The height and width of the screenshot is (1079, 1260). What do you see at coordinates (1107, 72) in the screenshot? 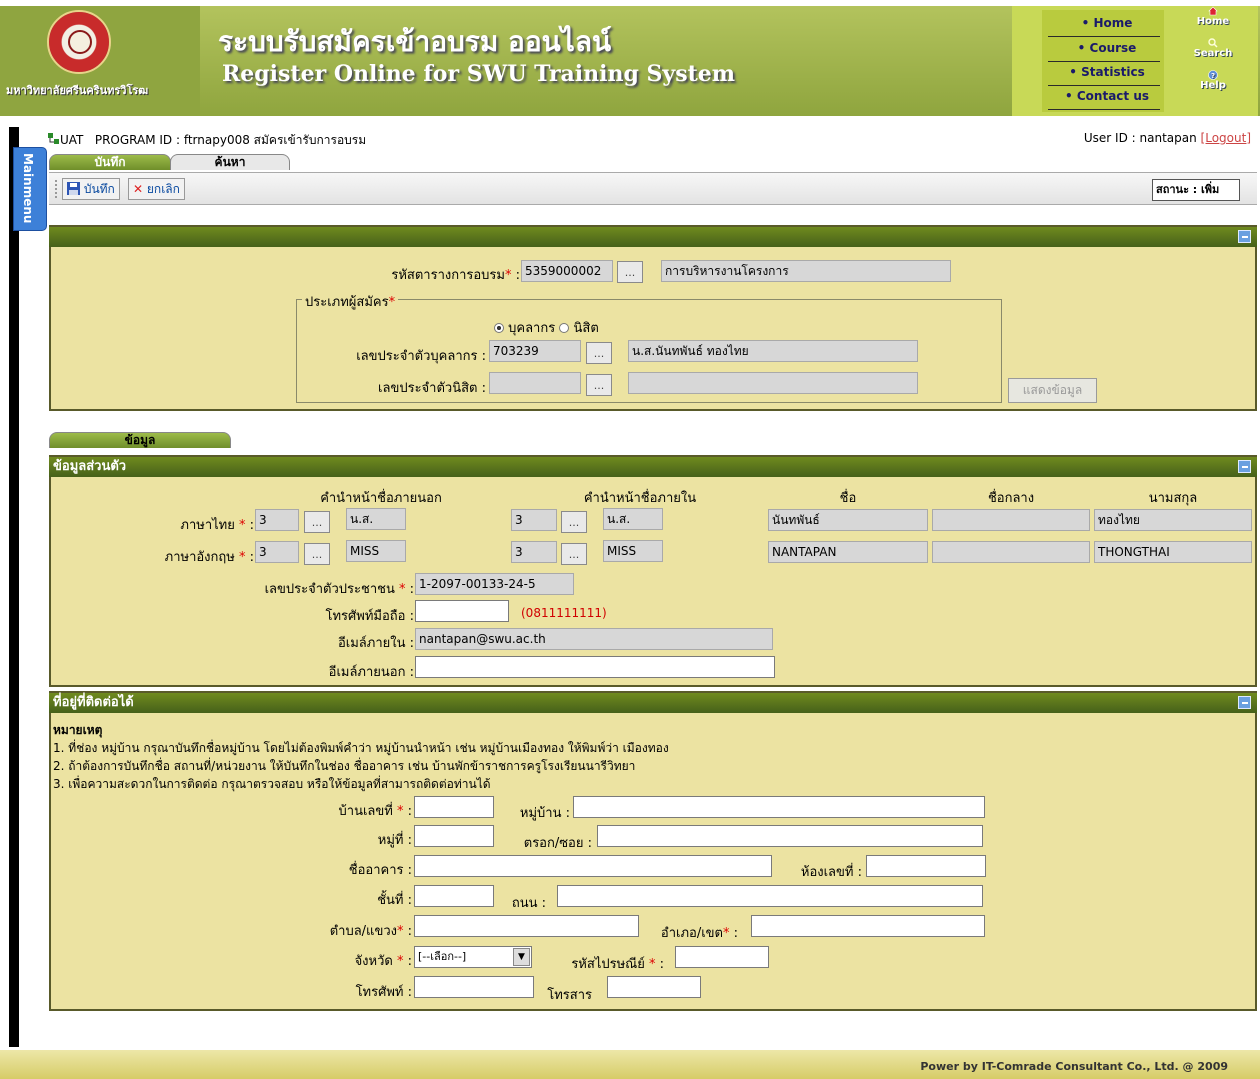
I see `nav-statistics-link: • Statistics` at bounding box center [1107, 72].